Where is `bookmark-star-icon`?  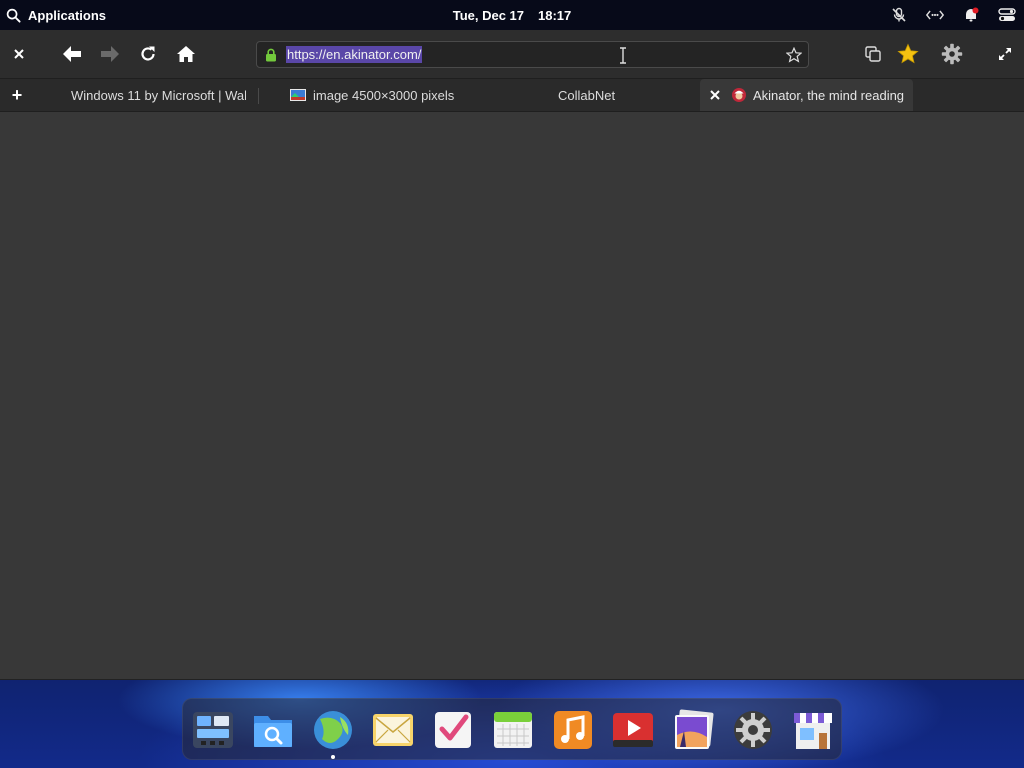
bookmark-star-icon is located at coordinates (794, 55).